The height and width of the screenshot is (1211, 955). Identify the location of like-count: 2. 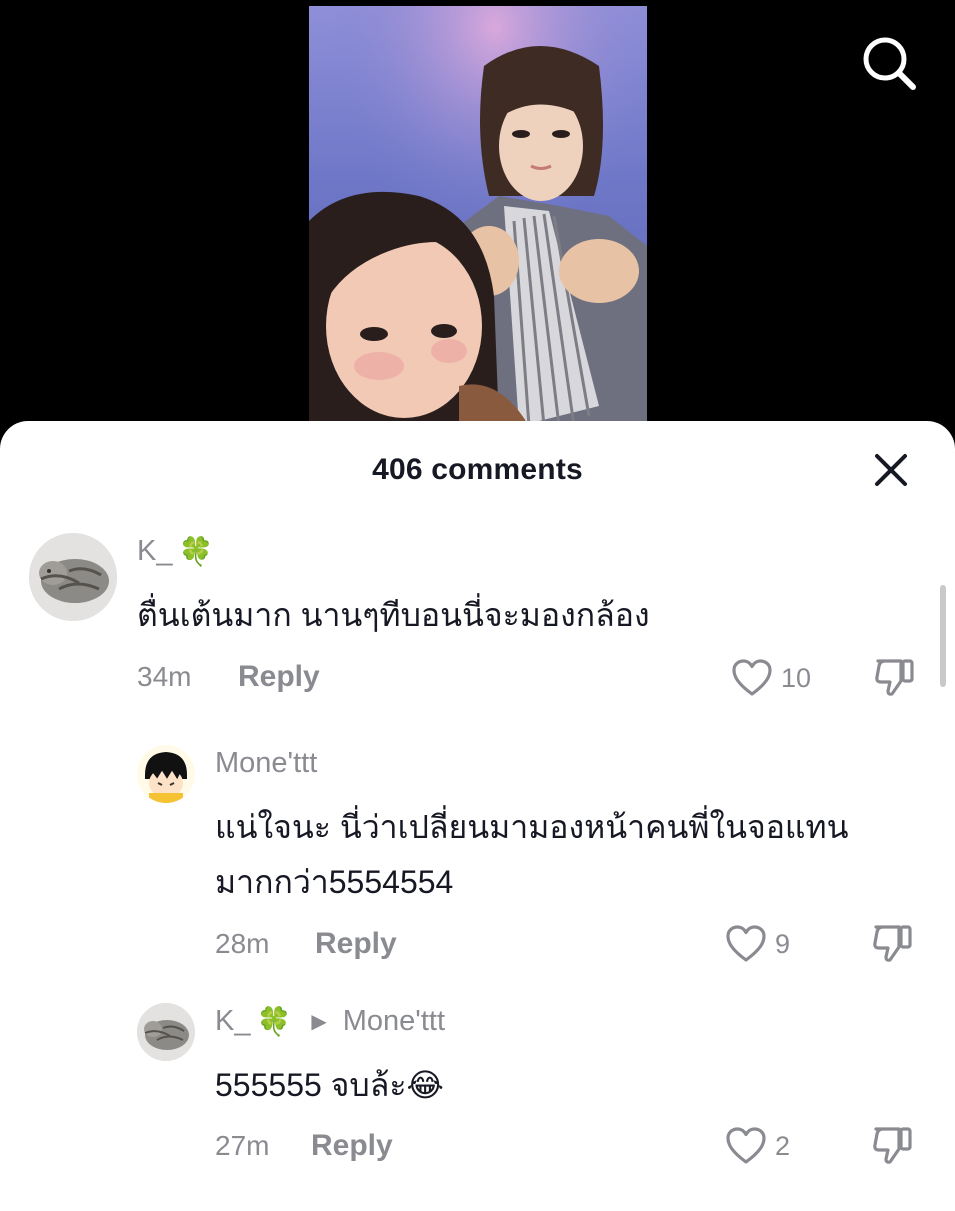
(783, 1145).